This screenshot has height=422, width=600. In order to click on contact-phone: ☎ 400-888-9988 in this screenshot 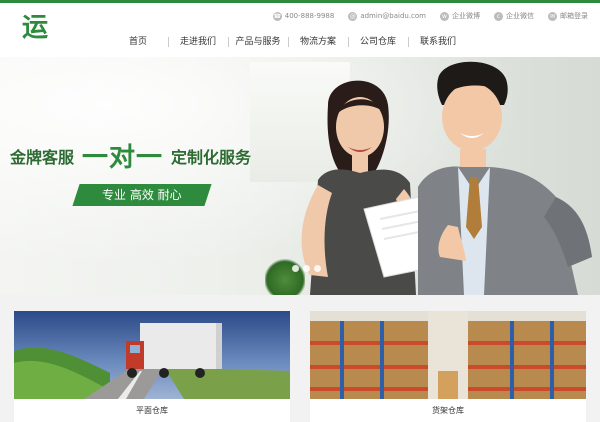, I will do `click(303, 16)`.